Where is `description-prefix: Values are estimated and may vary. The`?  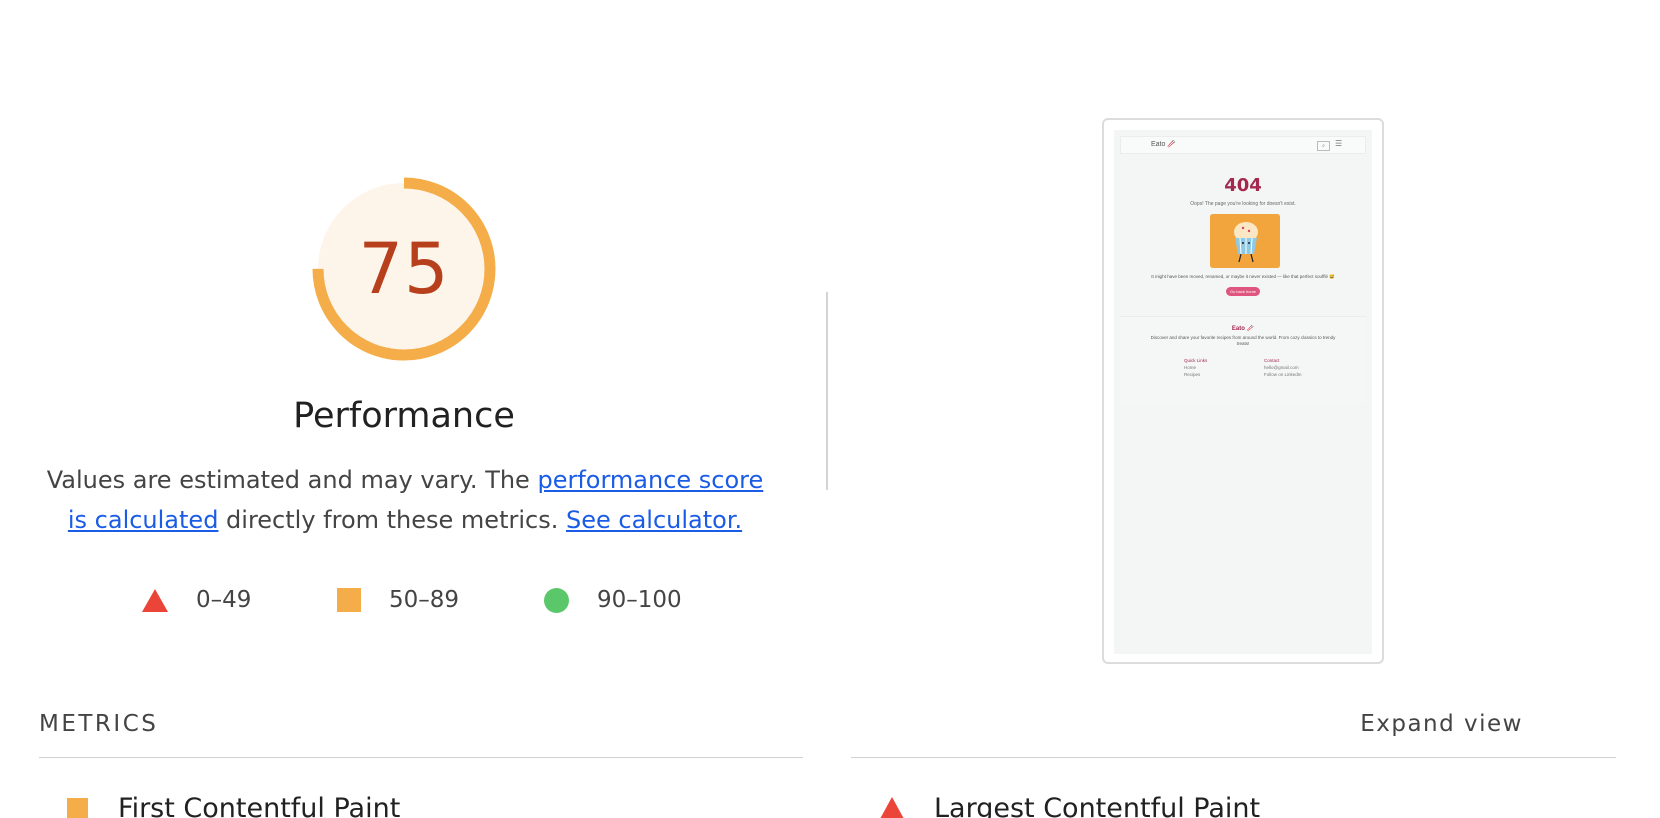 description-prefix: Values are estimated and may vary. The is located at coordinates (292, 480).